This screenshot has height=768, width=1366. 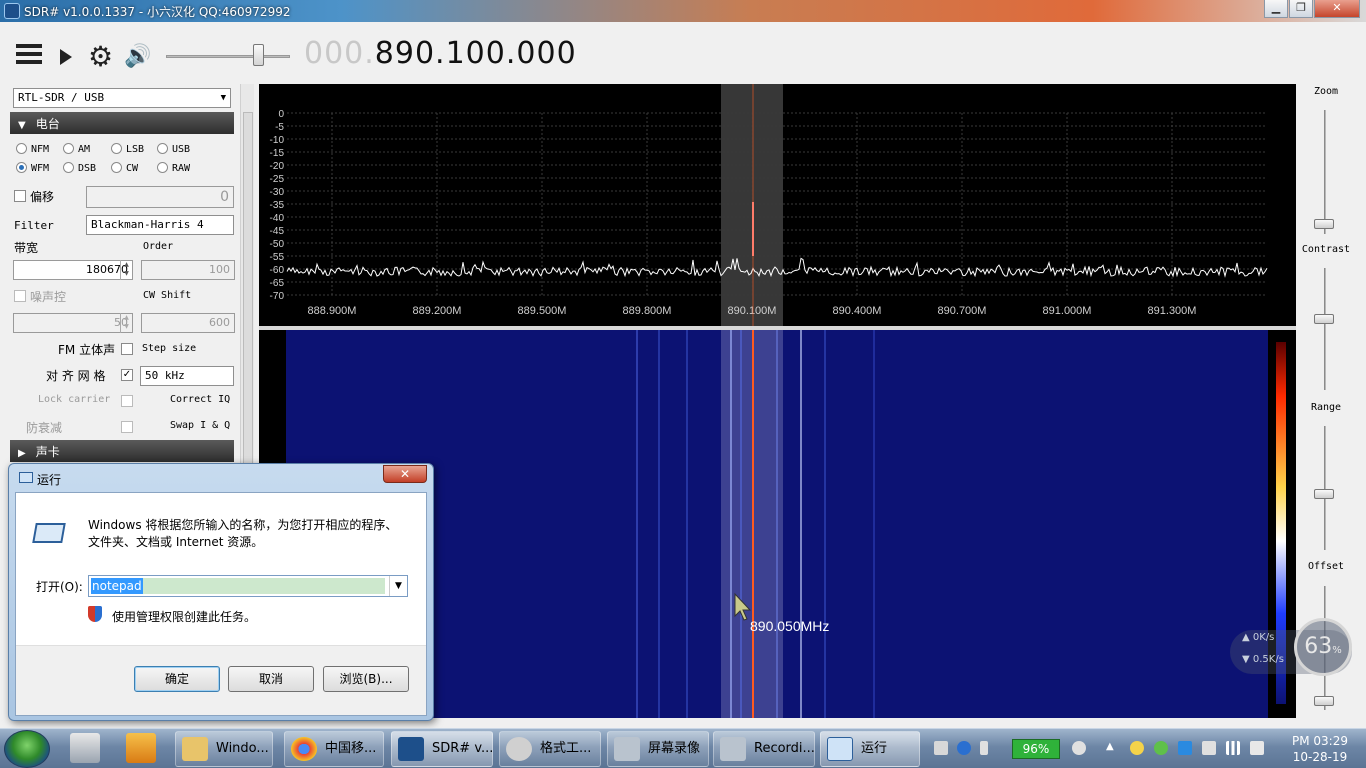 I want to click on keyboard-icon, so click(x=941, y=748).